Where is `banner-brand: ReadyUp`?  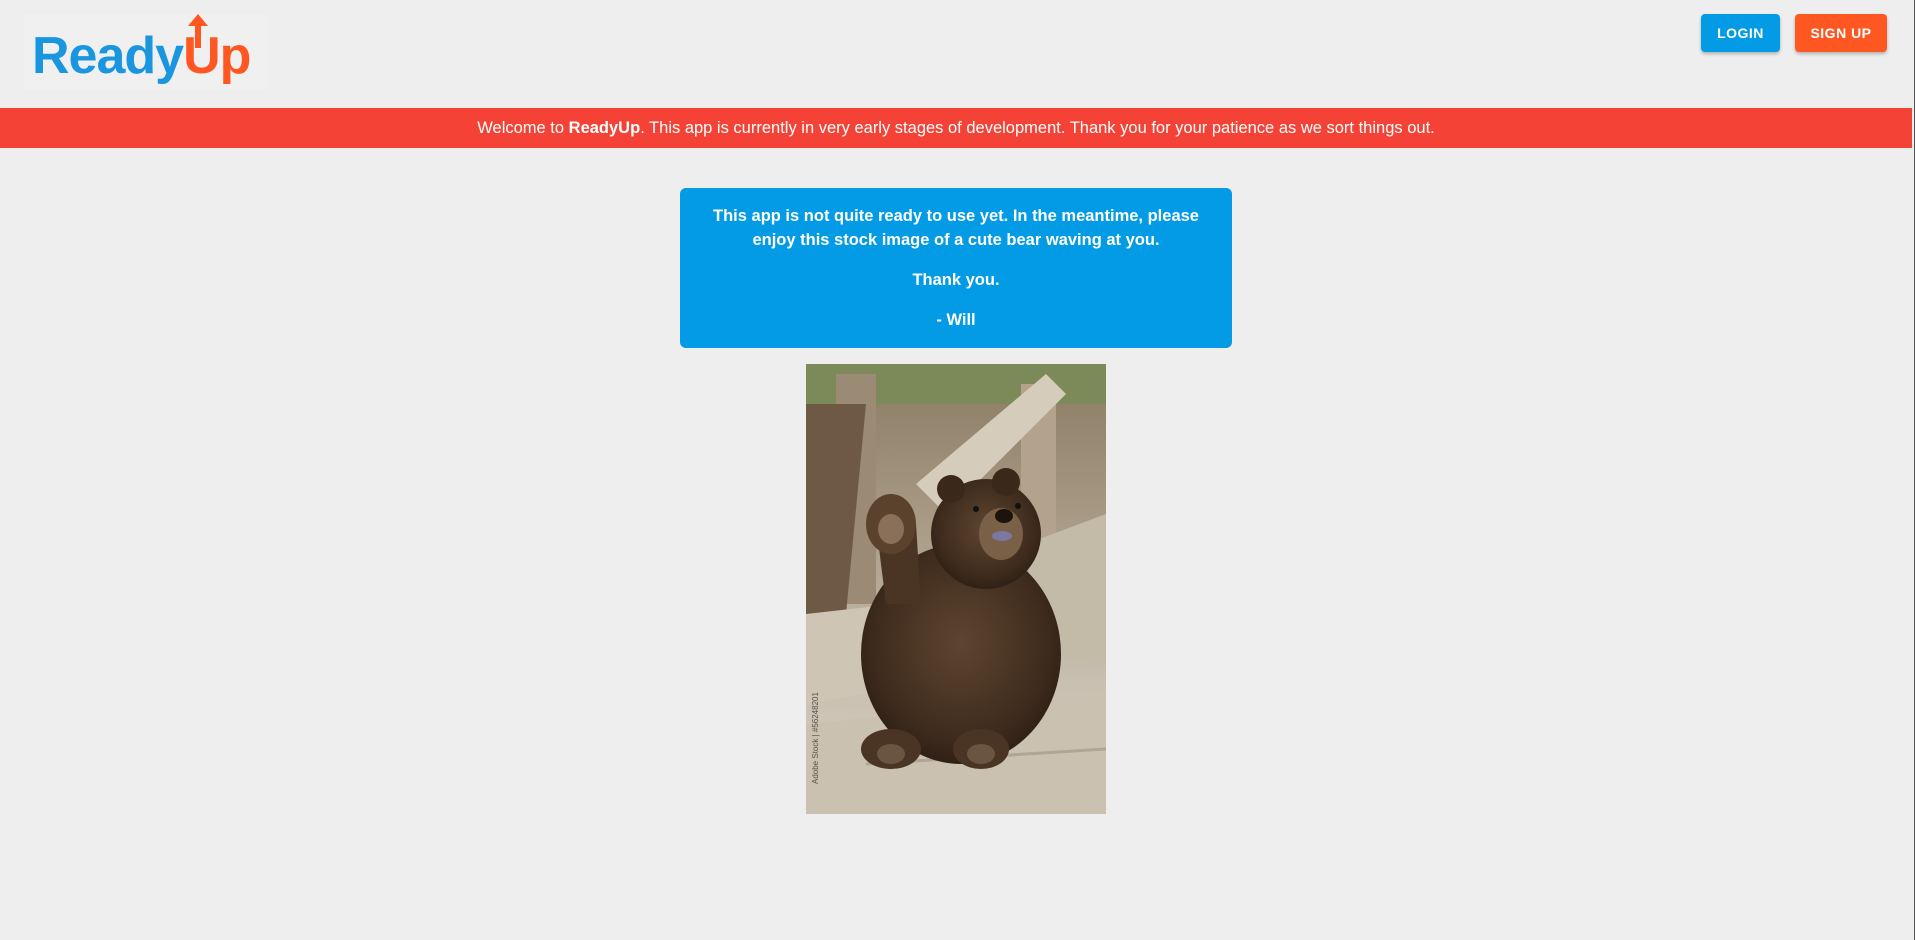 banner-brand: ReadyUp is located at coordinates (604, 127).